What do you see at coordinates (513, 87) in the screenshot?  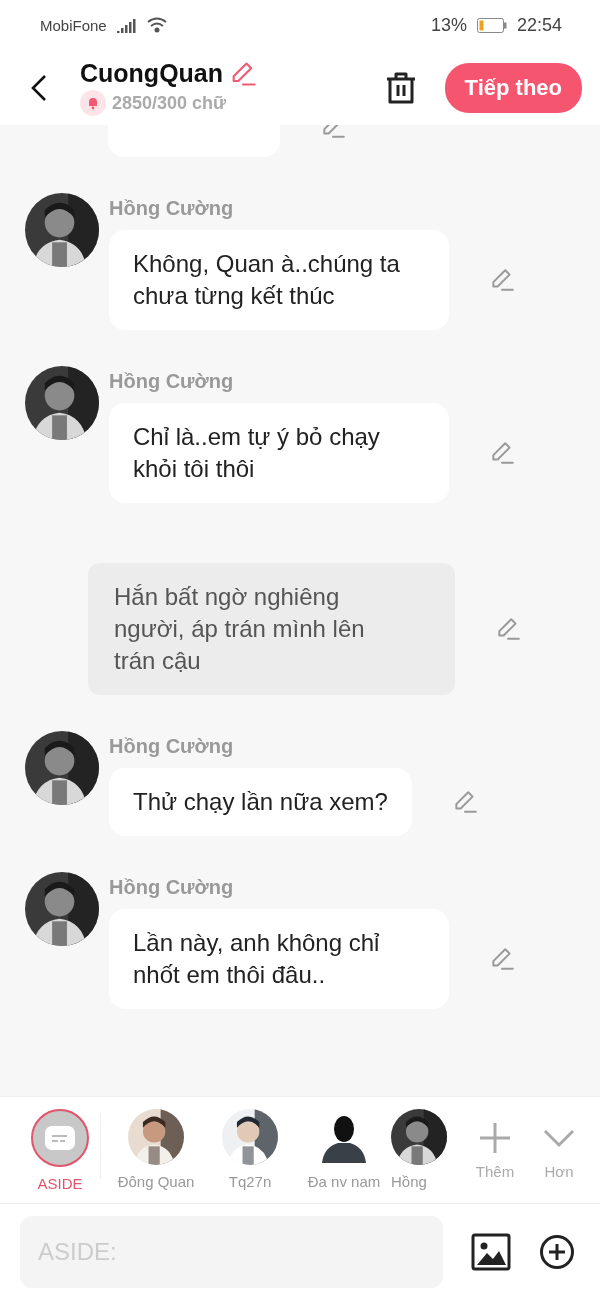 I see `next-button: Tiếp theo` at bounding box center [513, 87].